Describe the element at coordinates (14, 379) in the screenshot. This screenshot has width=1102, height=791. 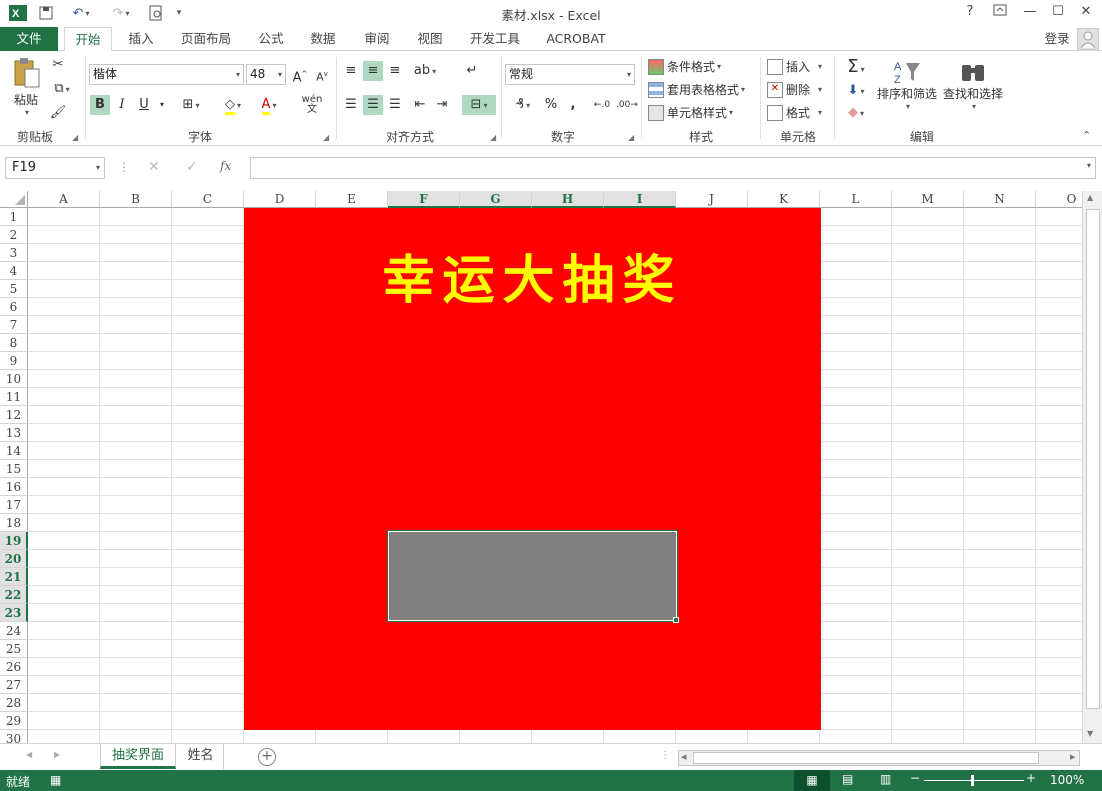
I see `row-header-10: 10` at that location.